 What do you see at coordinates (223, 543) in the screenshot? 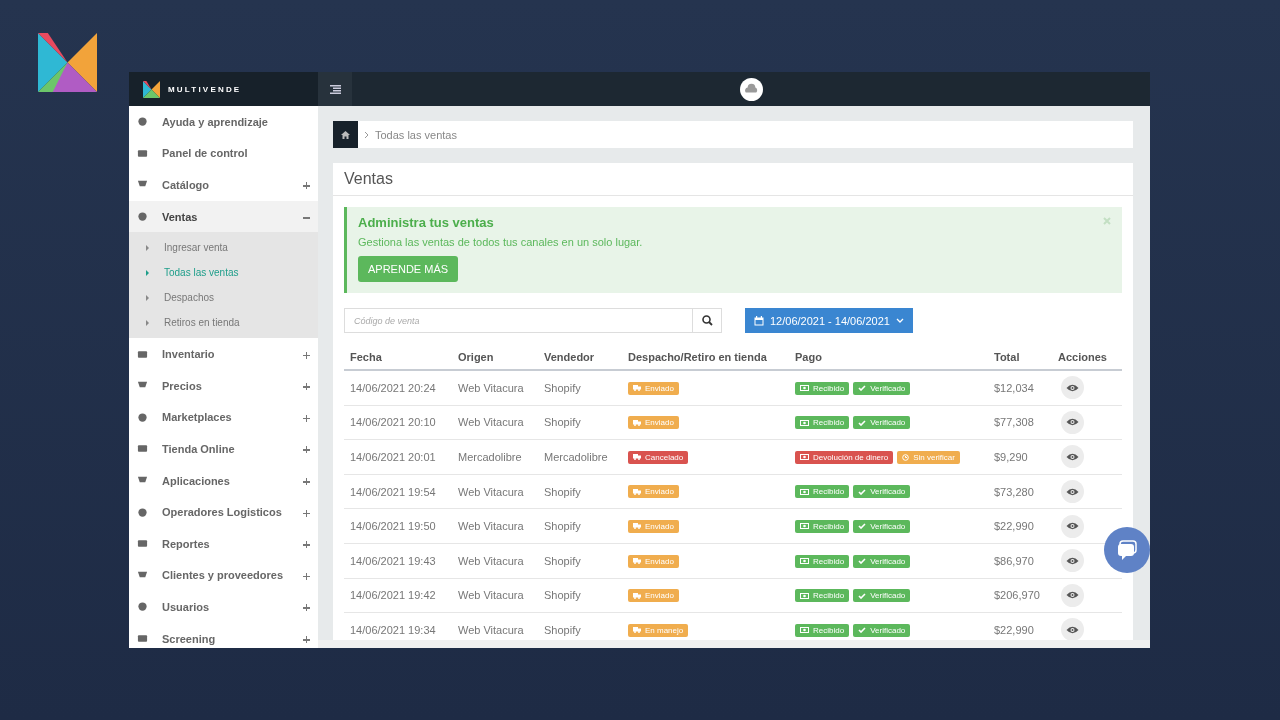
I see `sidebar-item: Reportes` at bounding box center [223, 543].